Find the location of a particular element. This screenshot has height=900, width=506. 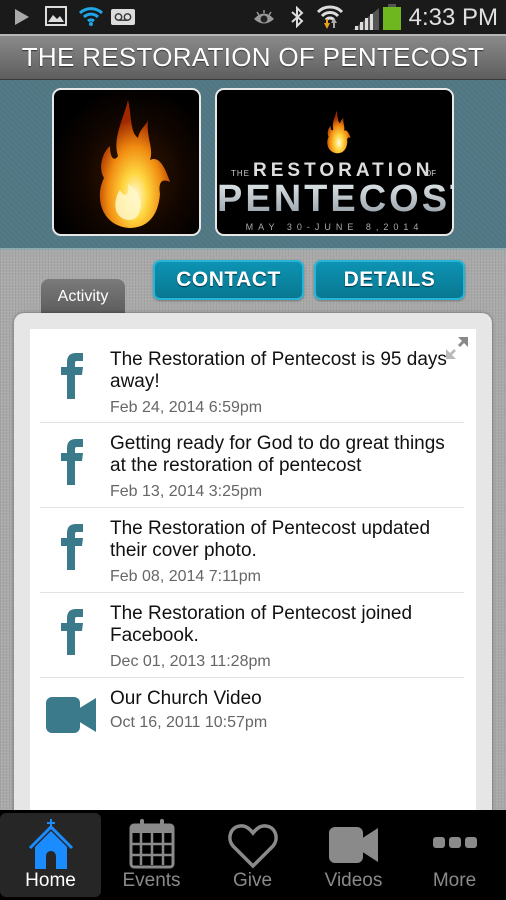

nav-item-home: Home is located at coordinates (50, 855).